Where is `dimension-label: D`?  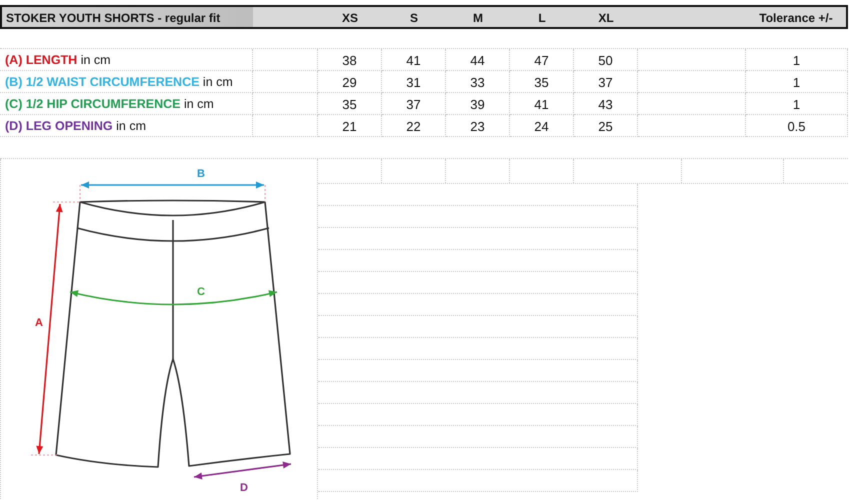
dimension-label: D is located at coordinates (244, 488).